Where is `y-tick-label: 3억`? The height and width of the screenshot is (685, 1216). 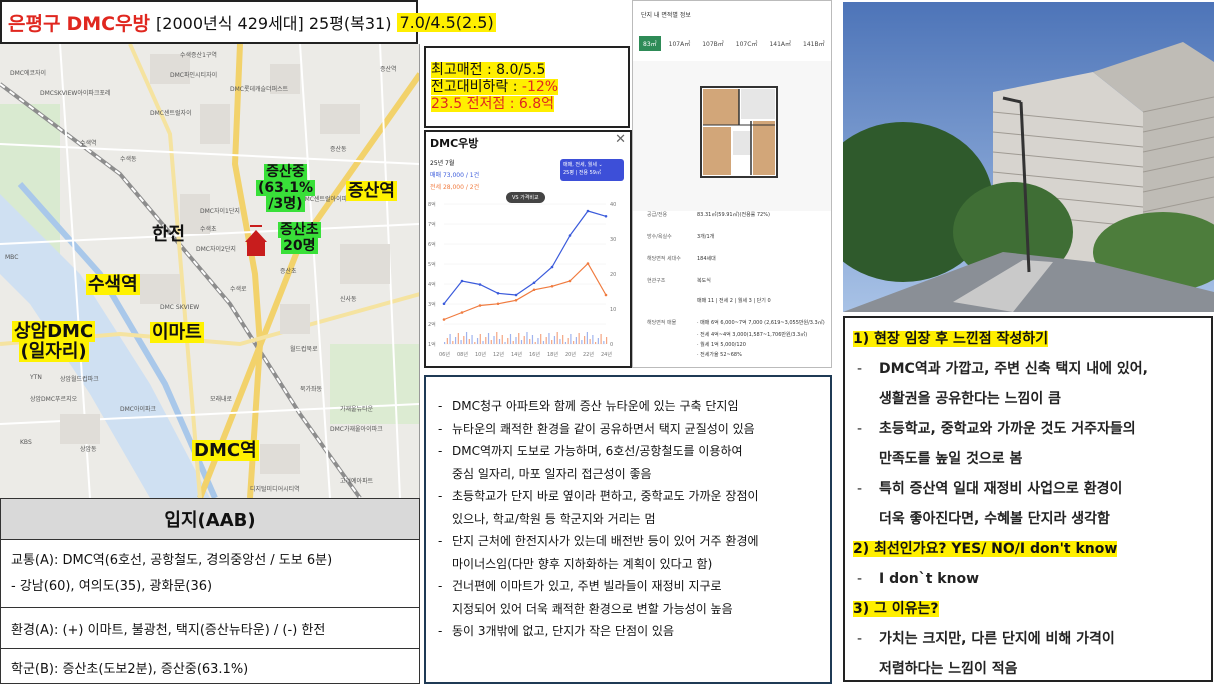 y-tick-label: 3억 is located at coordinates (432, 304).